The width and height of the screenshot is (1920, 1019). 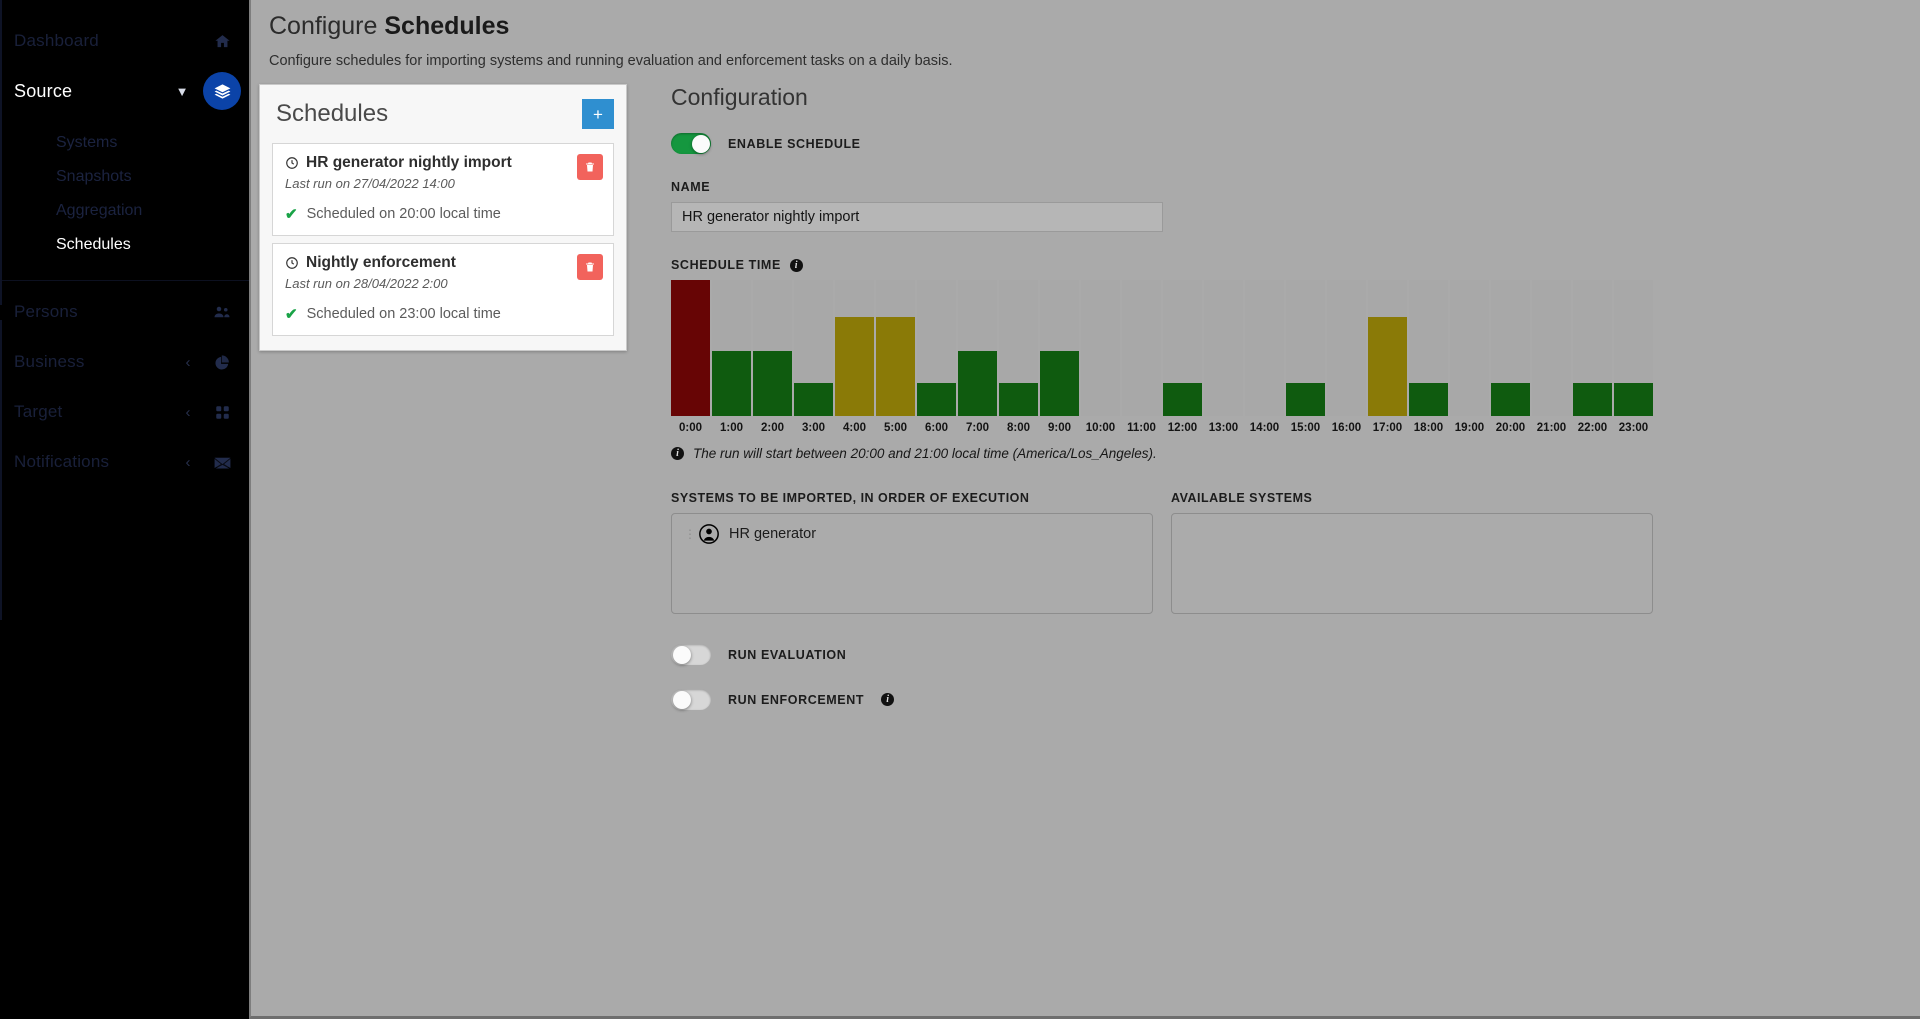 What do you see at coordinates (854, 428) in the screenshot?
I see `hour-tick-label: 4:00` at bounding box center [854, 428].